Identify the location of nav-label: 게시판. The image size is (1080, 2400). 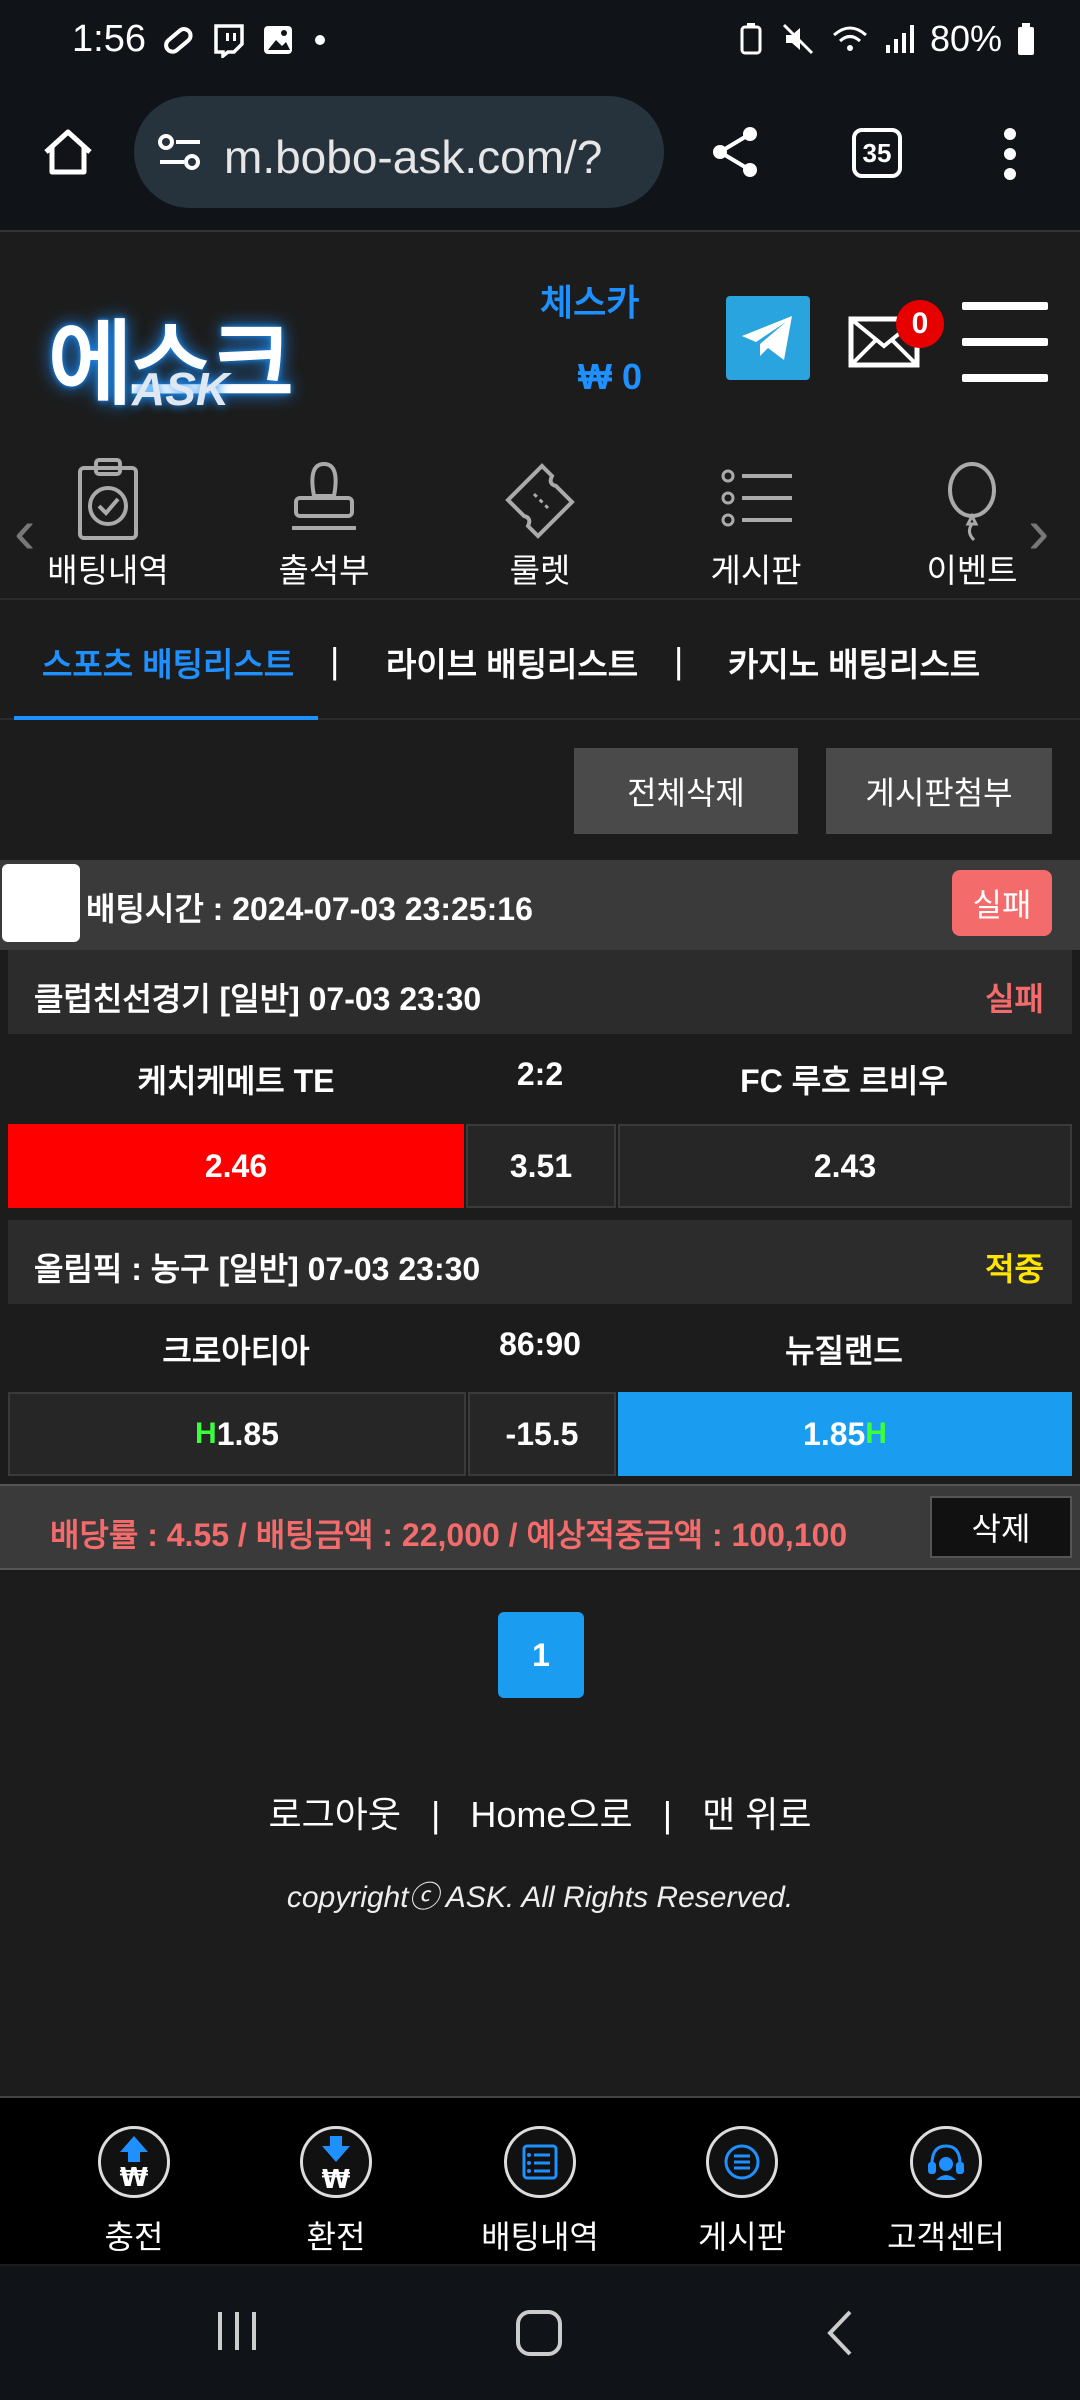
(756, 570).